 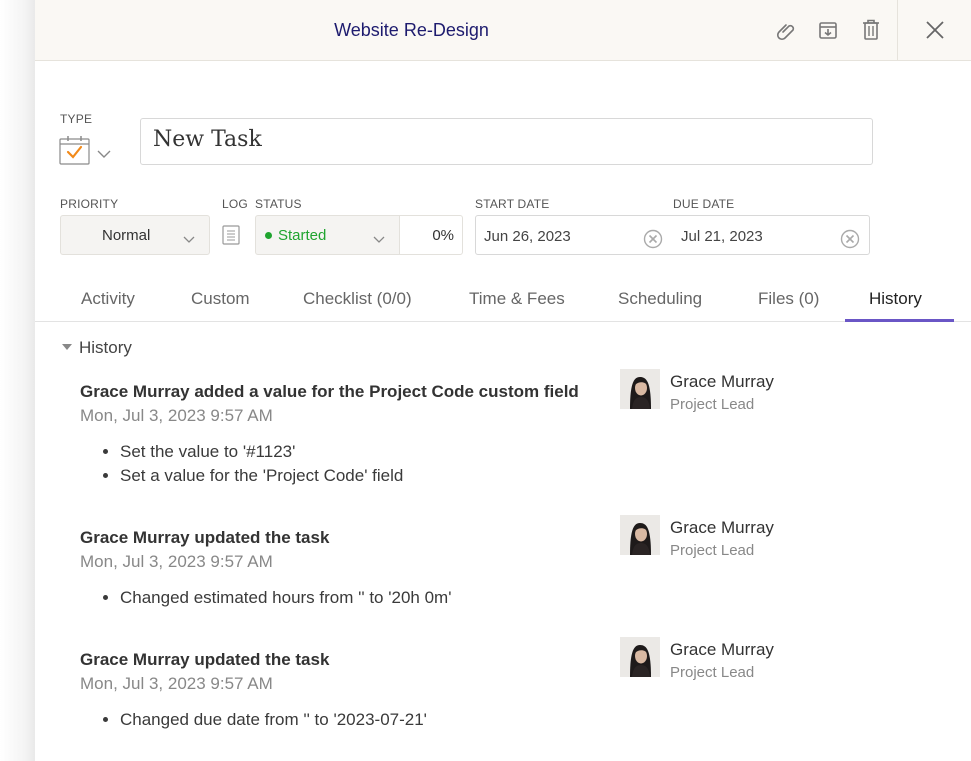 I want to click on percent-complete-input: 0%, so click(x=431, y=235).